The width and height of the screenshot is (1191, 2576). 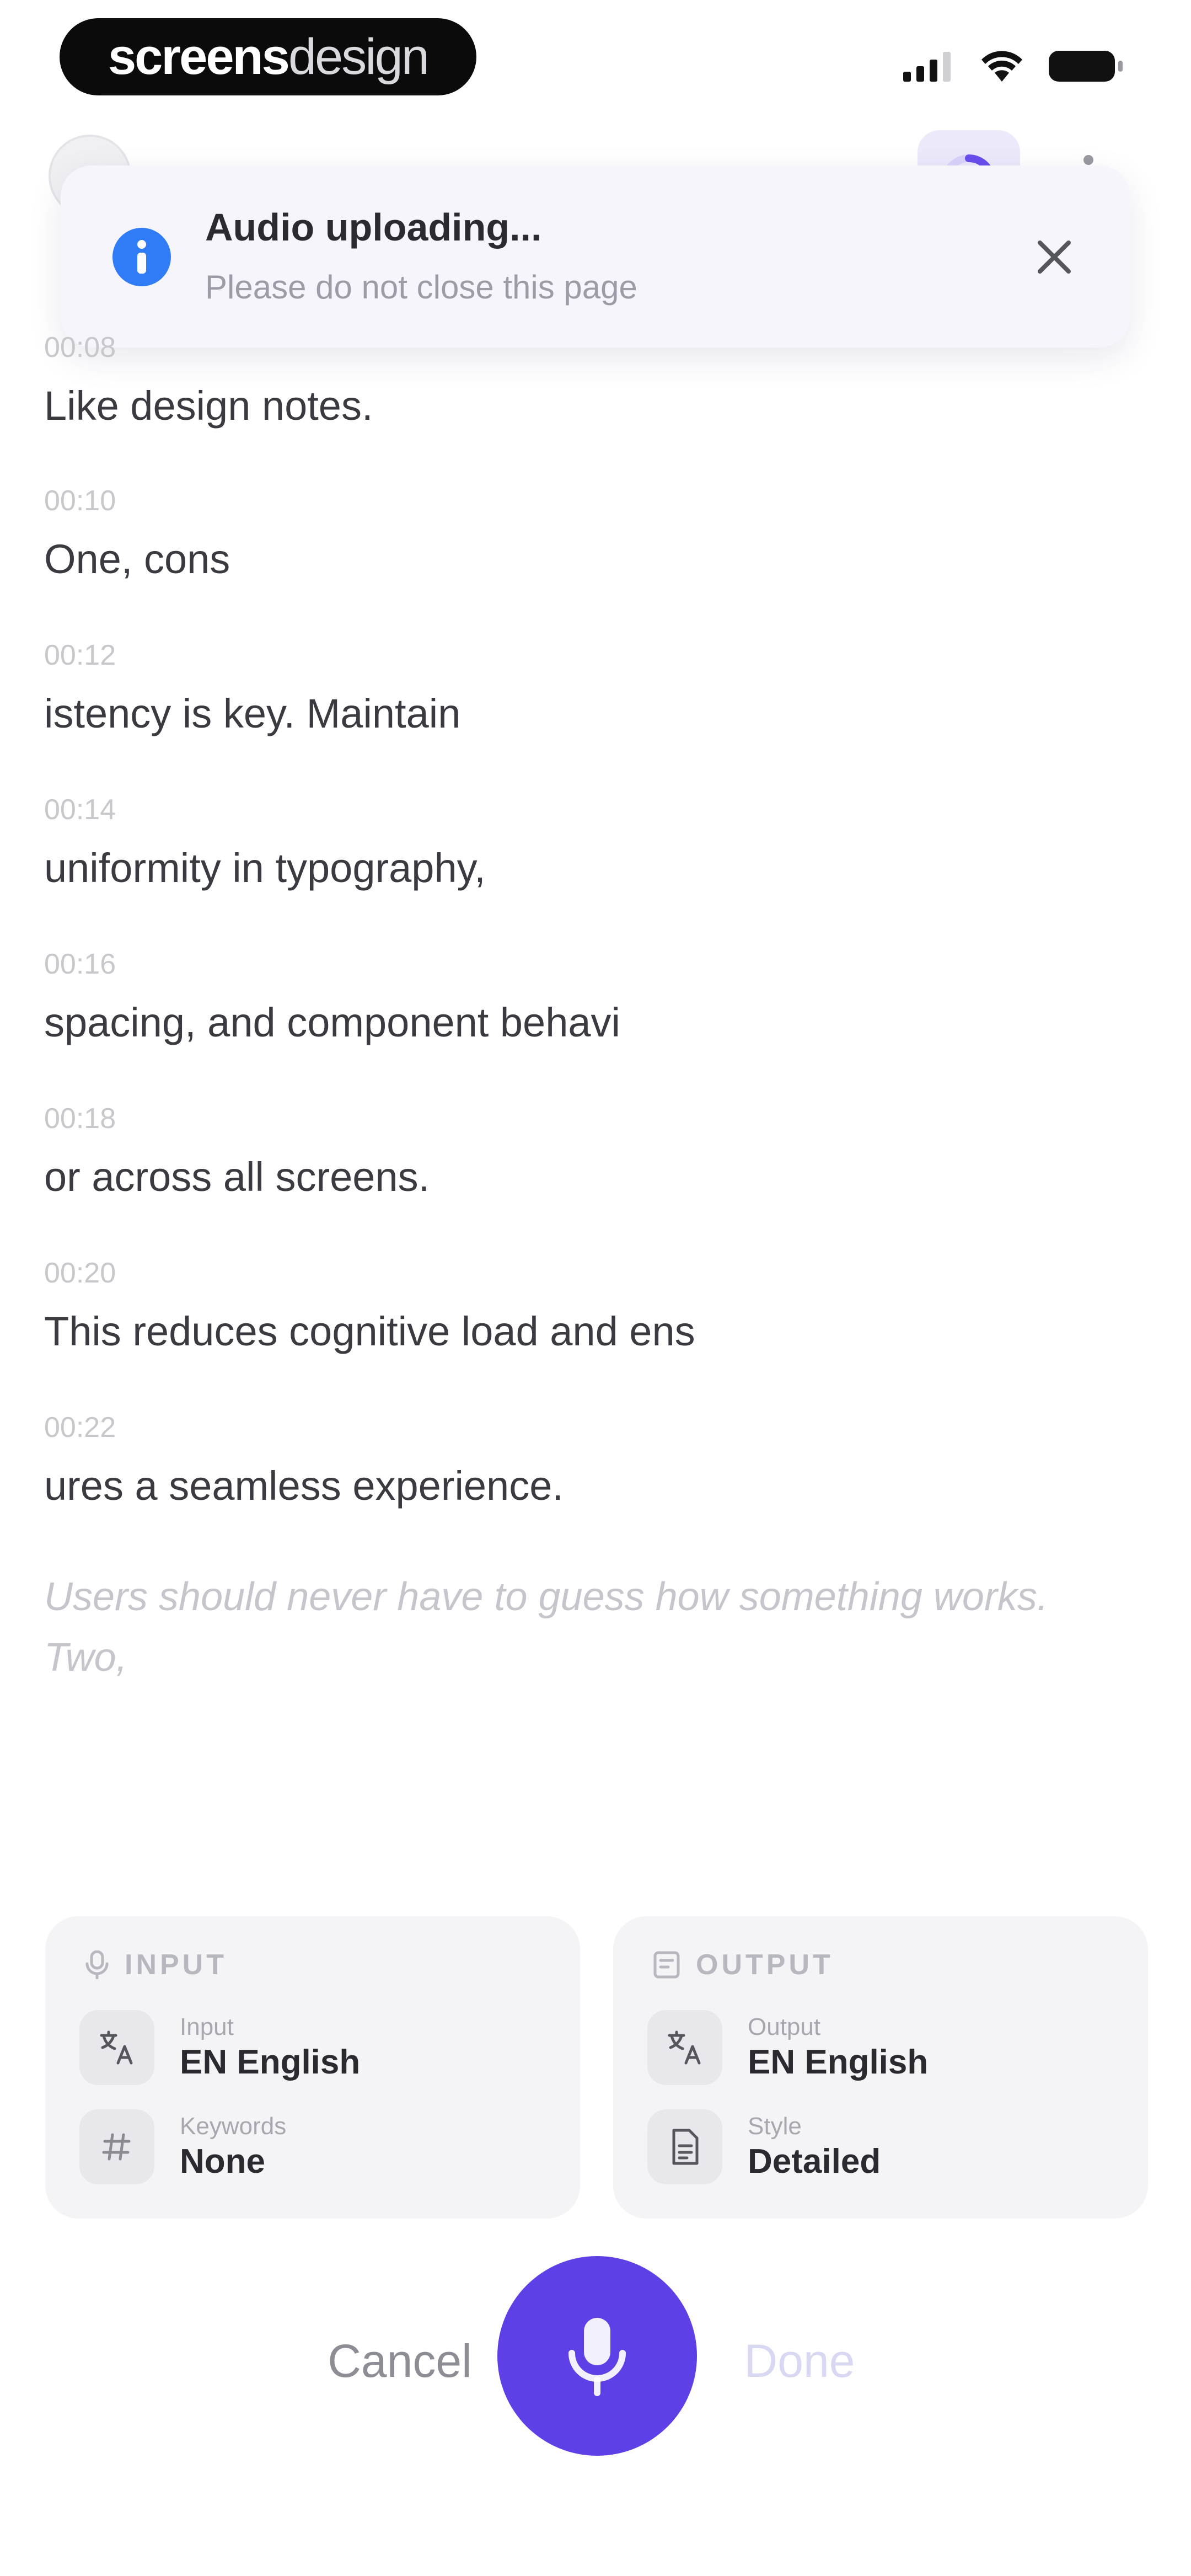 What do you see at coordinates (584, 1151) in the screenshot?
I see `transcript-line: 00:18 or across all screens.` at bounding box center [584, 1151].